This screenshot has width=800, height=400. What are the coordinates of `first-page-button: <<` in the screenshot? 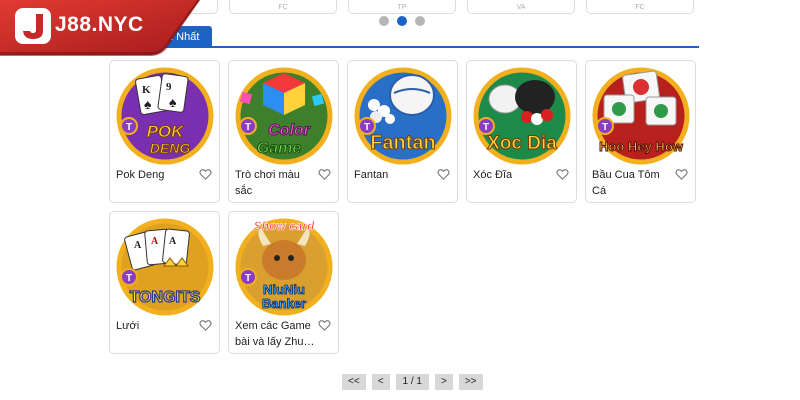 It's located at (354, 382).